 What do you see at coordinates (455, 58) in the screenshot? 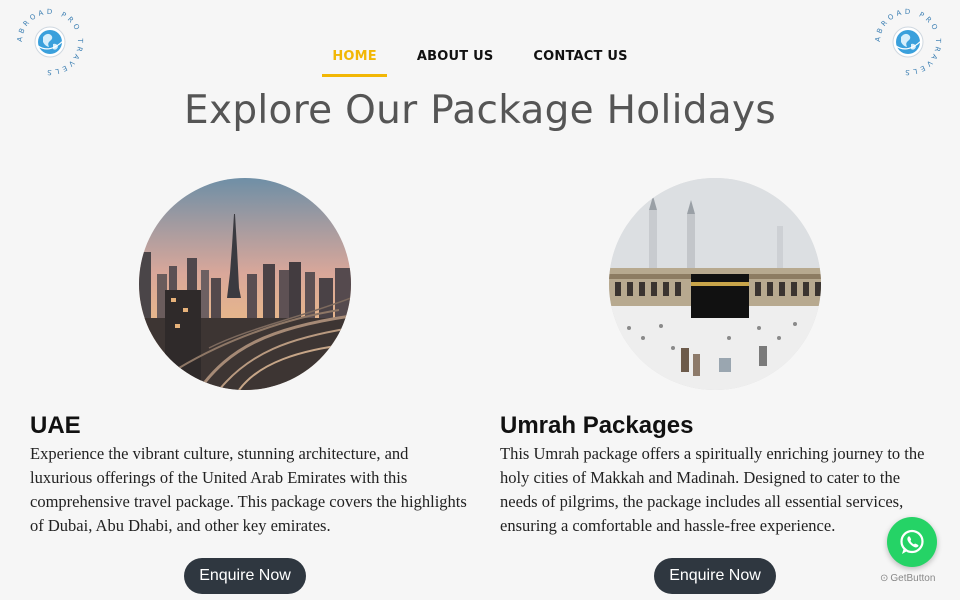
I see `nav-item-about-us: ABOUT US` at bounding box center [455, 58].